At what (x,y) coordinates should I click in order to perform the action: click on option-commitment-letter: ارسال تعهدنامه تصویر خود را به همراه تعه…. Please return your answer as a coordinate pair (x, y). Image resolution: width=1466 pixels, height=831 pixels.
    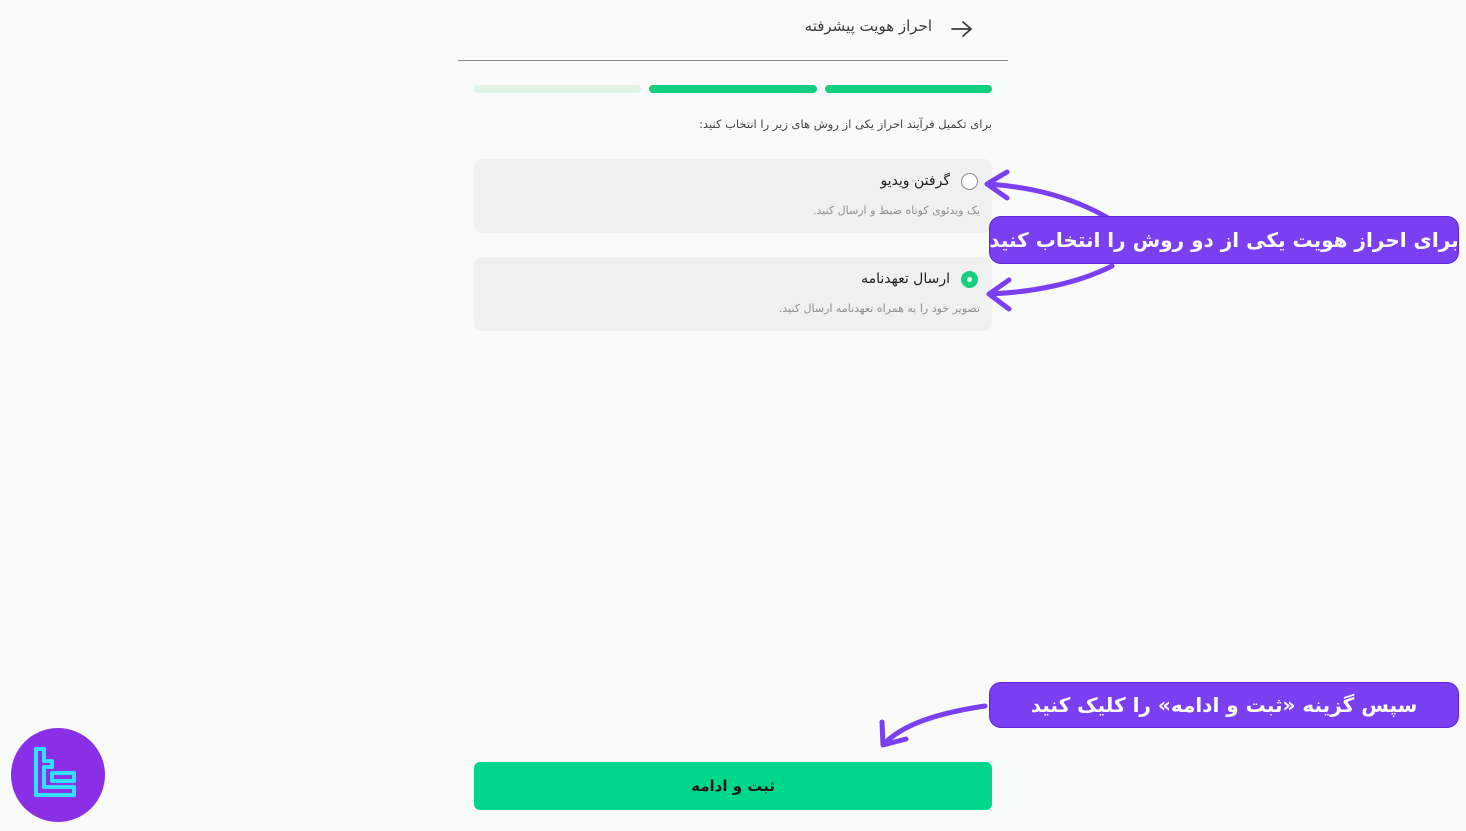
    Looking at the image, I should click on (733, 294).